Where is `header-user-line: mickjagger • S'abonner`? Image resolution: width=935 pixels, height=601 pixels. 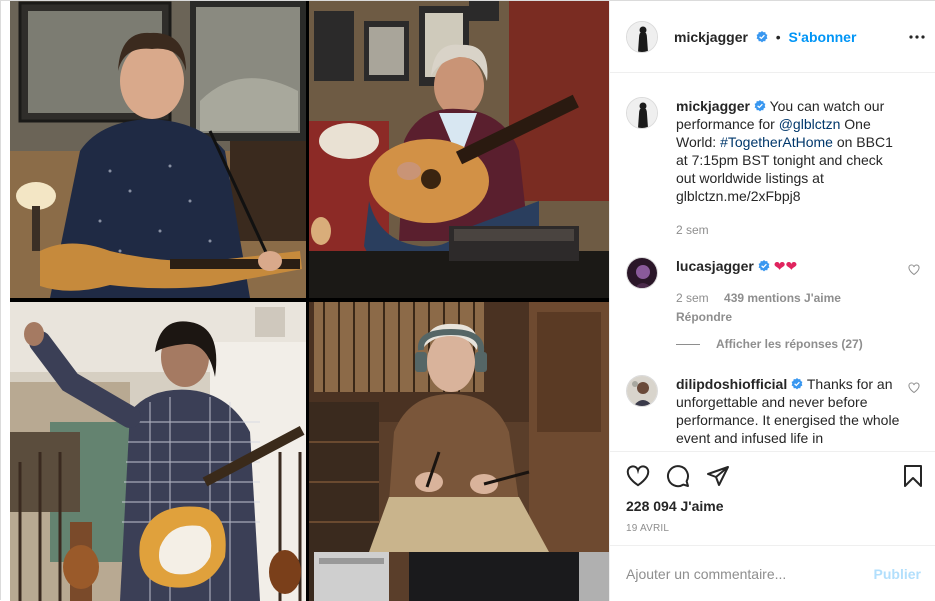
header-user-line: mickjagger • S'abonner is located at coordinates (765, 37).